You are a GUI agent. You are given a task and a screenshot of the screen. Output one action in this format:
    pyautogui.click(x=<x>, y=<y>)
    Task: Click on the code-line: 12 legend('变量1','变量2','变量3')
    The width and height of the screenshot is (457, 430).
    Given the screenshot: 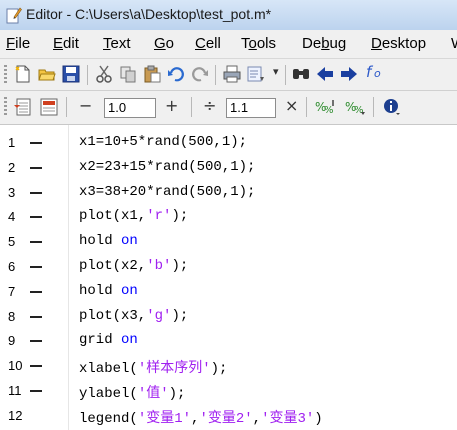 What is the action you would take?
    pyautogui.click(x=228, y=416)
    